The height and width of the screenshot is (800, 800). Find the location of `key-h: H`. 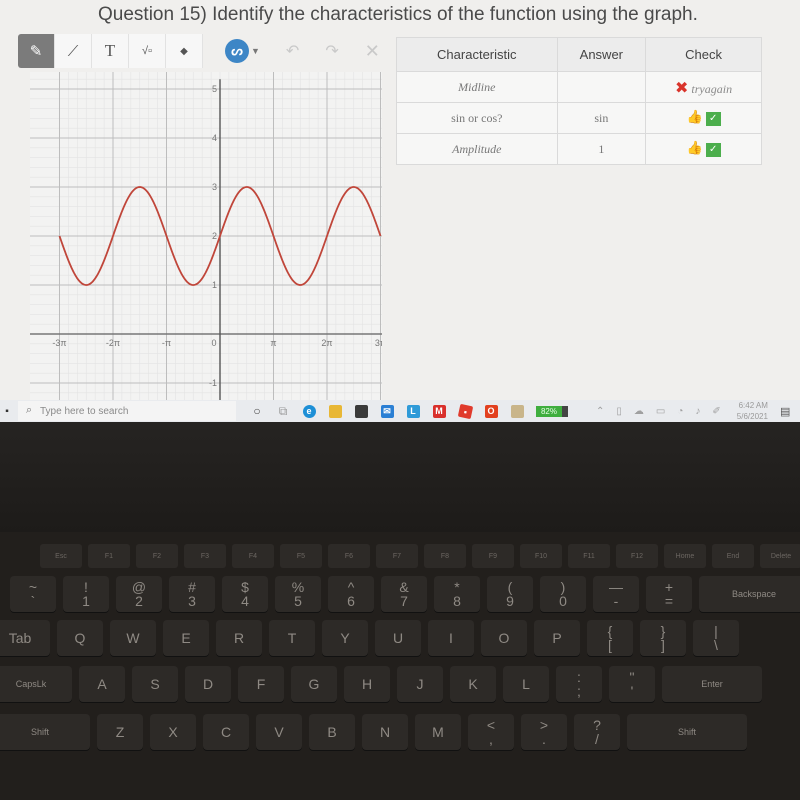

key-h: H is located at coordinates (367, 684).